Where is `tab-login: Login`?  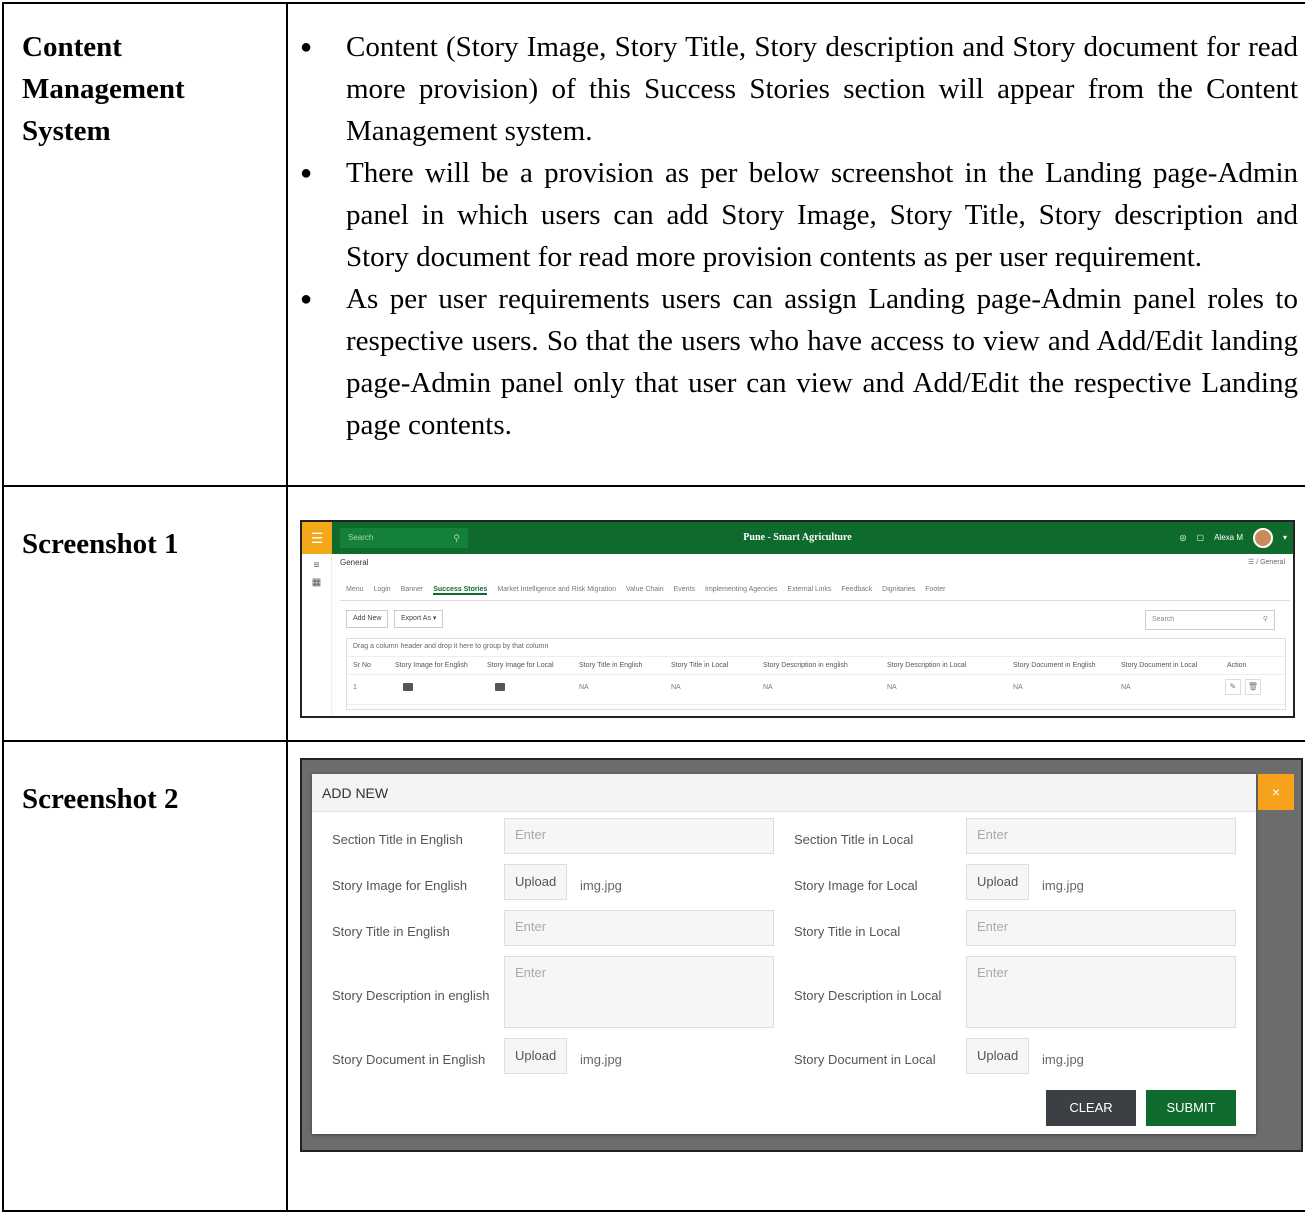 tab-login: Login is located at coordinates (382, 590).